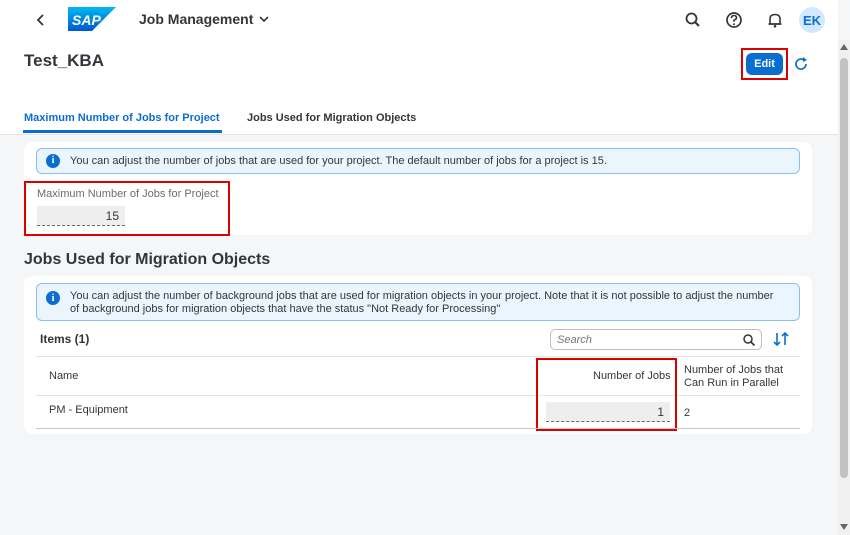 This screenshot has width=850, height=535. I want to click on shell-bar: SAP Job Management EK, so click(419, 20).